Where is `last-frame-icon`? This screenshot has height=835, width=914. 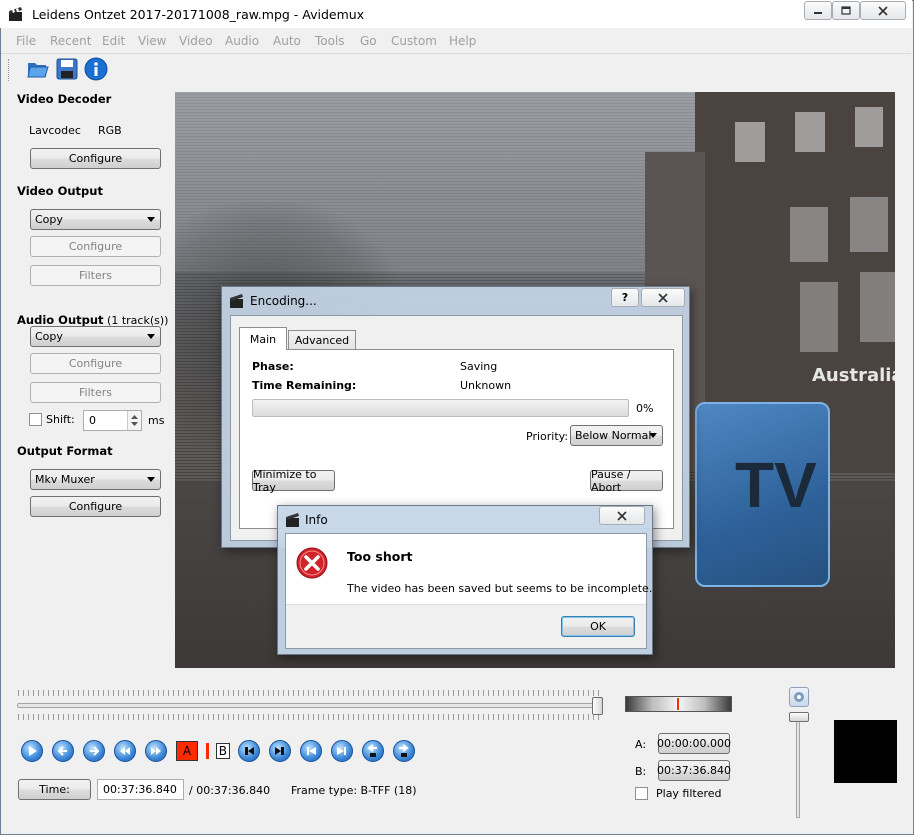 last-frame-icon is located at coordinates (341, 751).